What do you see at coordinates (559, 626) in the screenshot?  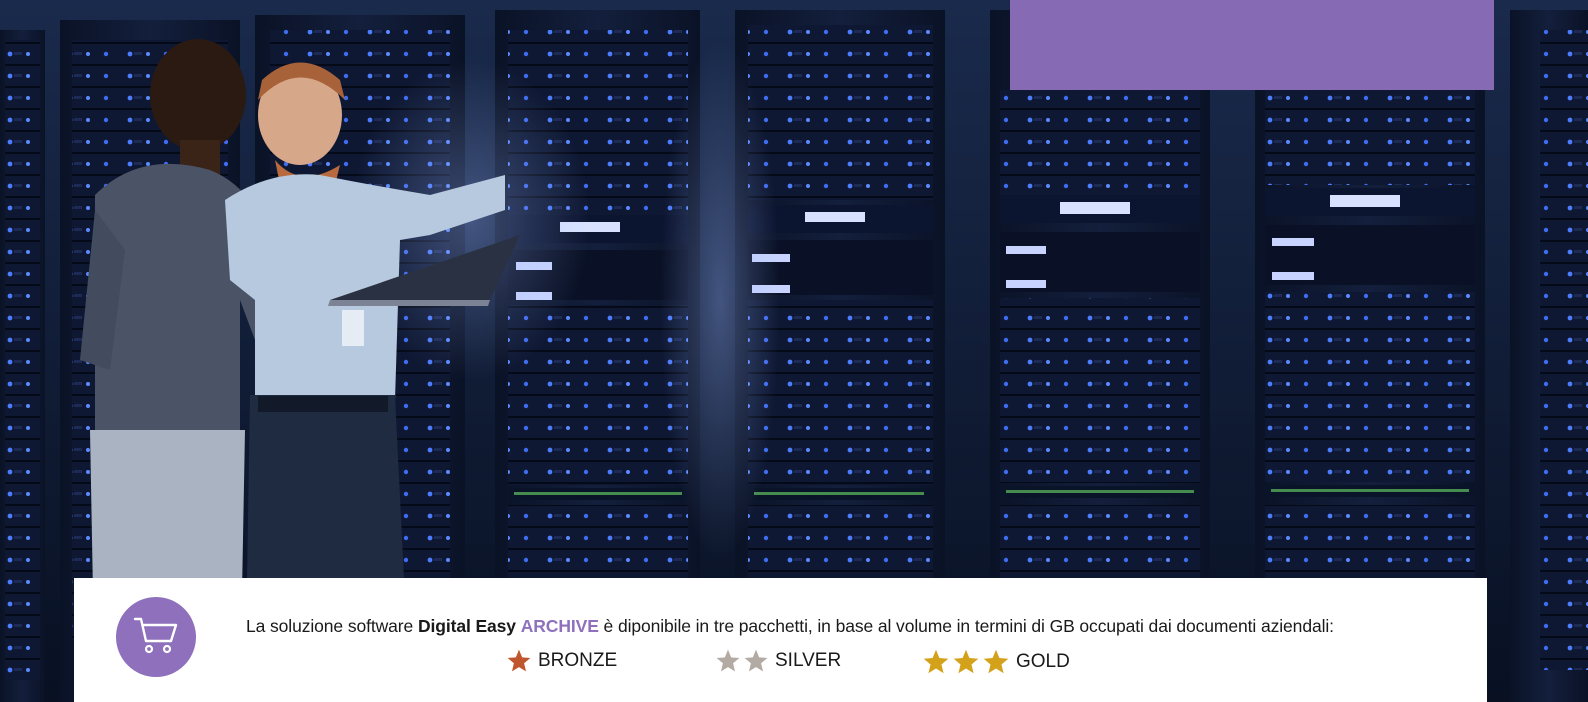 I see `brand-accent: ARCHIVE` at bounding box center [559, 626].